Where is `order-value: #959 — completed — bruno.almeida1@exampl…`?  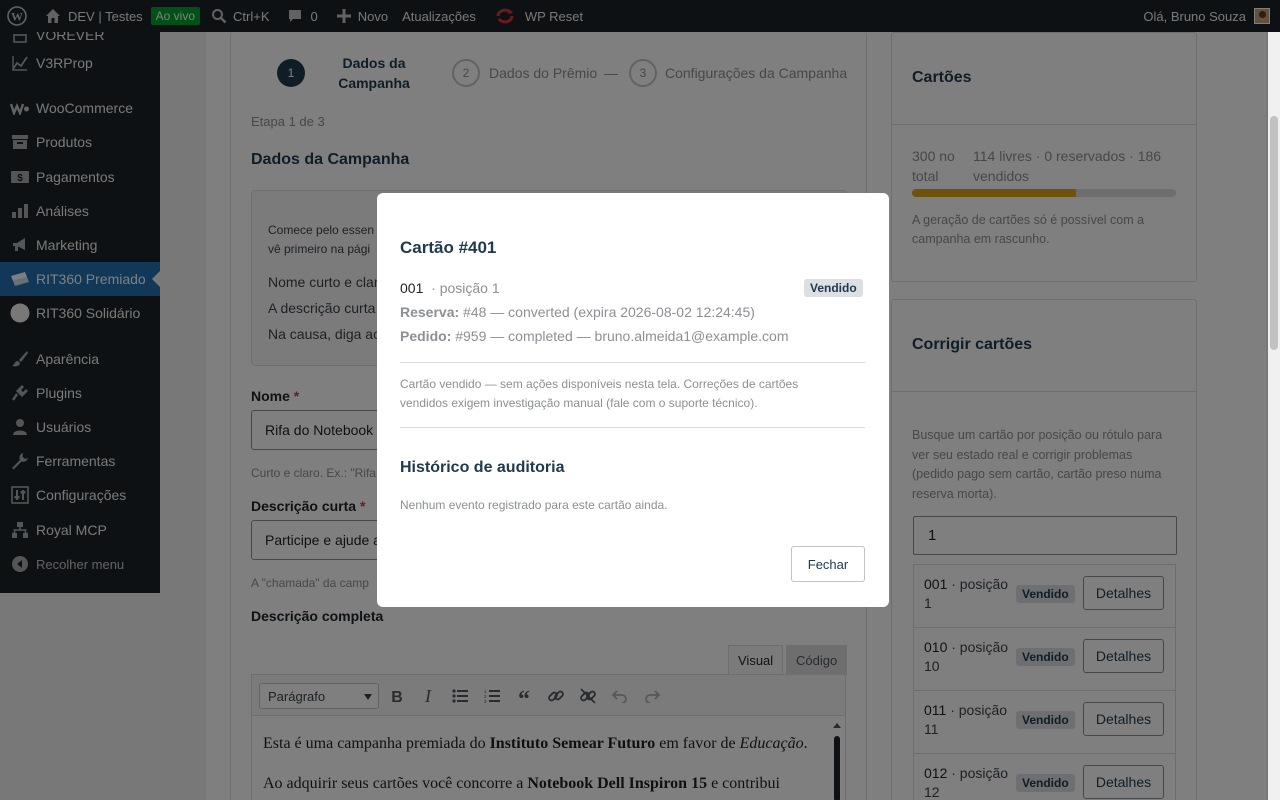 order-value: #959 — completed — bruno.almeida1@exampl… is located at coordinates (620, 336).